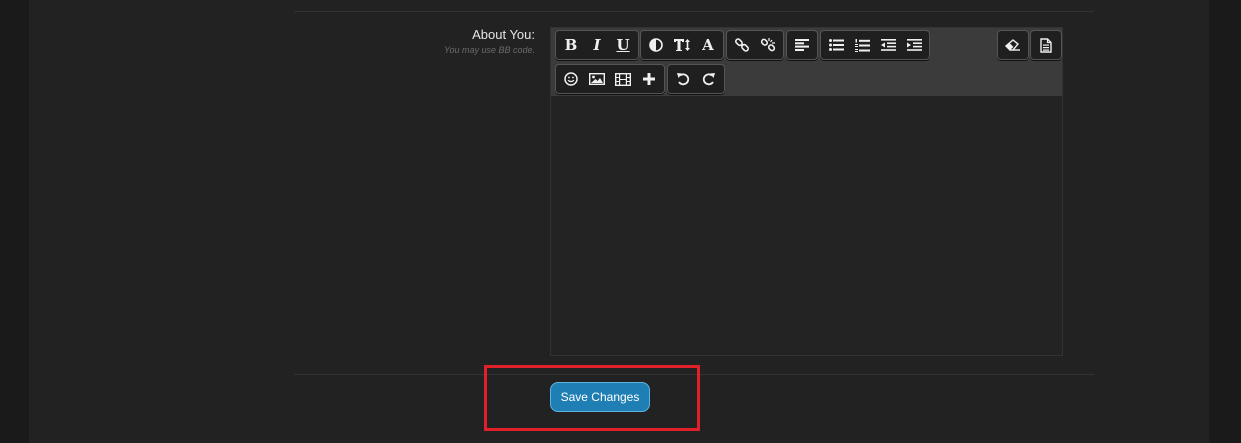  I want to click on redo-button, so click(709, 79).